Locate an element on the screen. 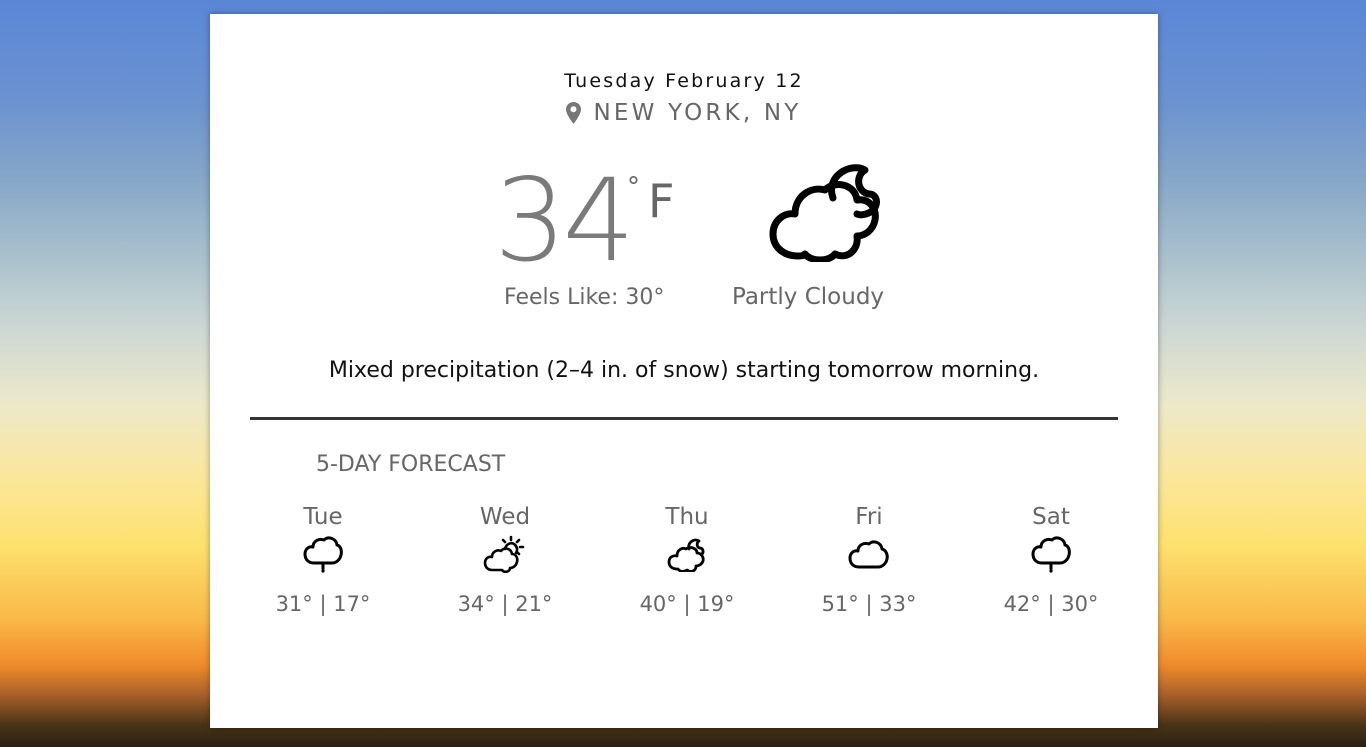 The width and height of the screenshot is (1366, 747). current-date: Tuesday February 12 is located at coordinates (684, 81).